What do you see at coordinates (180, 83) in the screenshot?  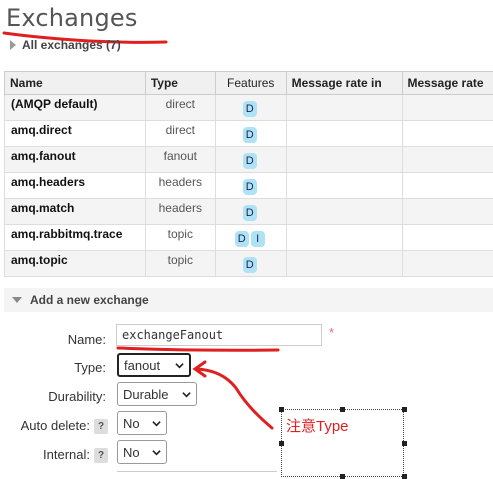 I see `column-header-type: Type` at bounding box center [180, 83].